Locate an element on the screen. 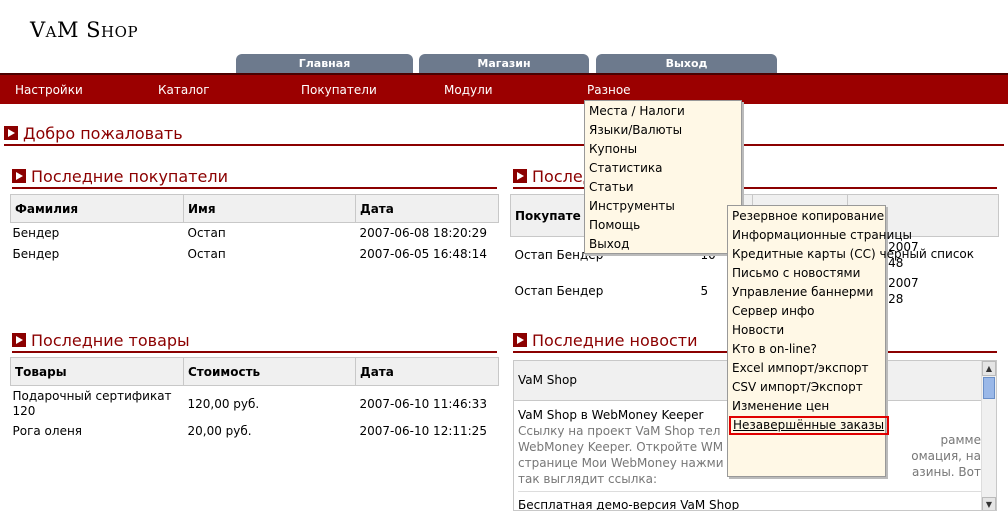  cell: 2007-06-10 11:46:33 is located at coordinates (423, 403).